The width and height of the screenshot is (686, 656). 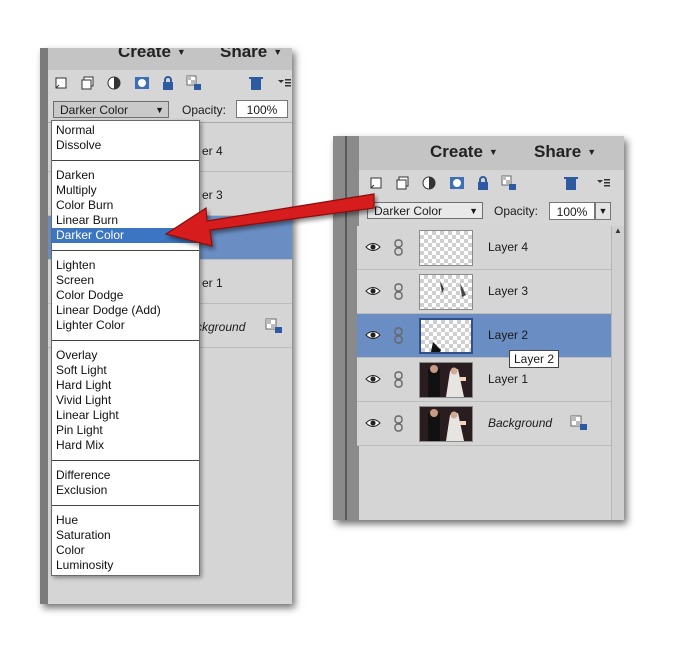 I want to click on blend-mode-option-color: Color, so click(x=125, y=550).